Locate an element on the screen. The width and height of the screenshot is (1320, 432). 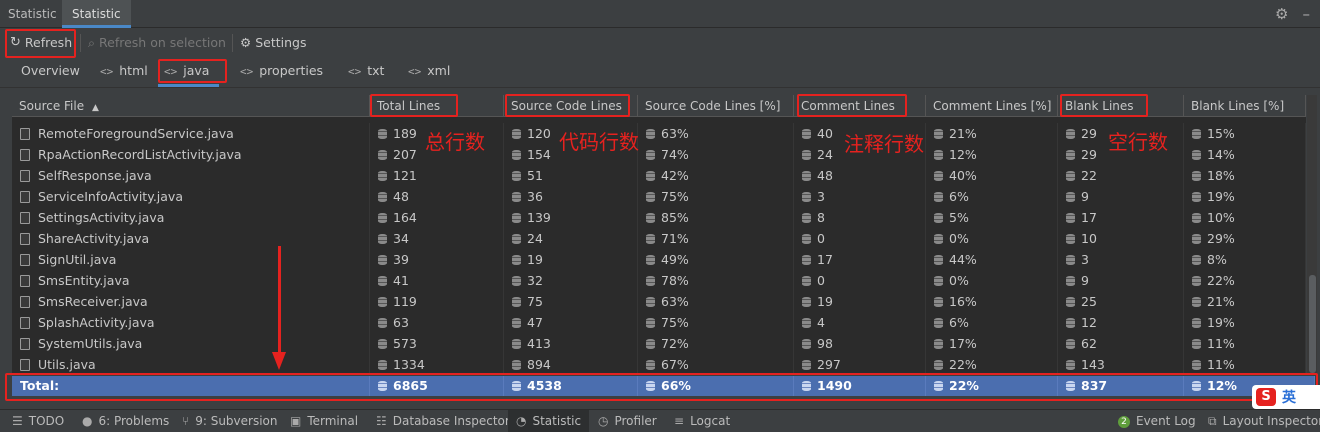
table-row: SmsReceiver.java 119 75 63% 19 16% 25 21% is located at coordinates (659, 301).